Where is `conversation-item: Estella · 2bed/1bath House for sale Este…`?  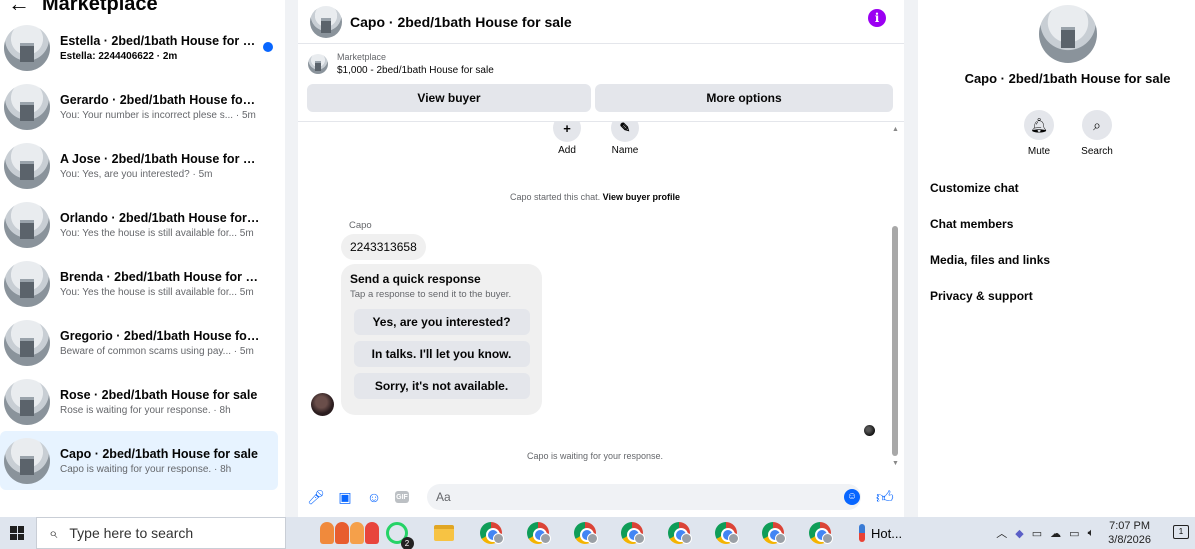
conversation-item: Estella · 2bed/1bath House for sale Este… is located at coordinates (142, 47).